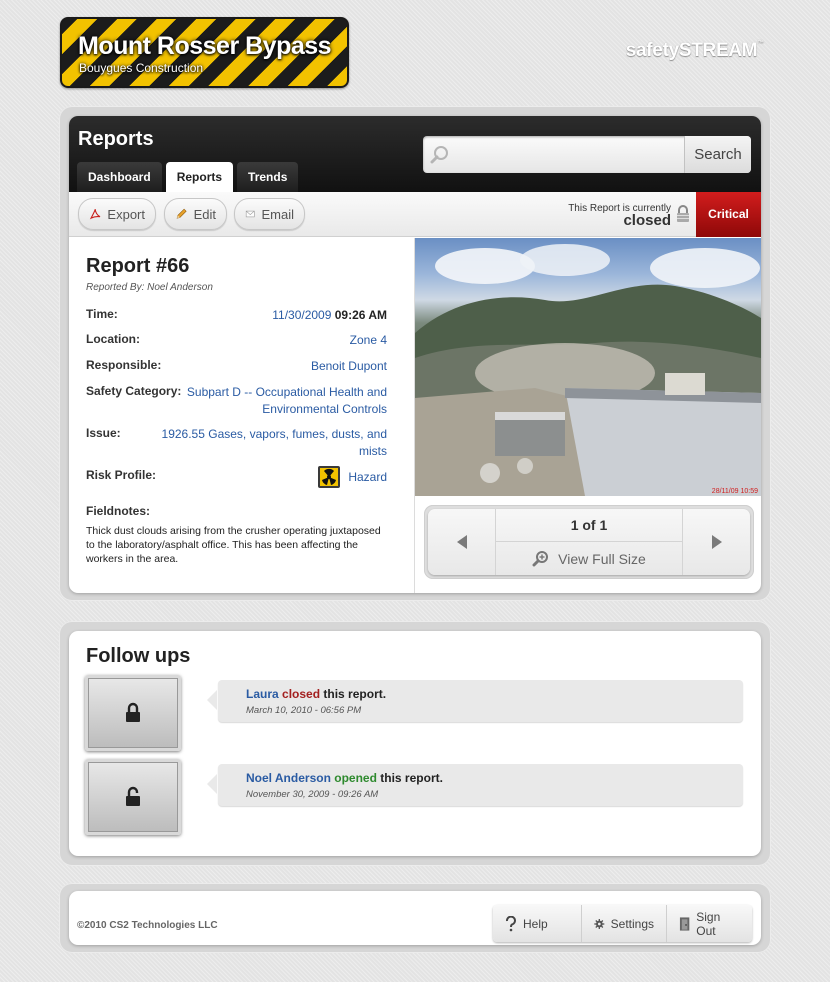 This screenshot has height=982, width=830. Describe the element at coordinates (236, 368) in the screenshot. I see `responsible-row: Responsible: Benoit Dupont` at that location.